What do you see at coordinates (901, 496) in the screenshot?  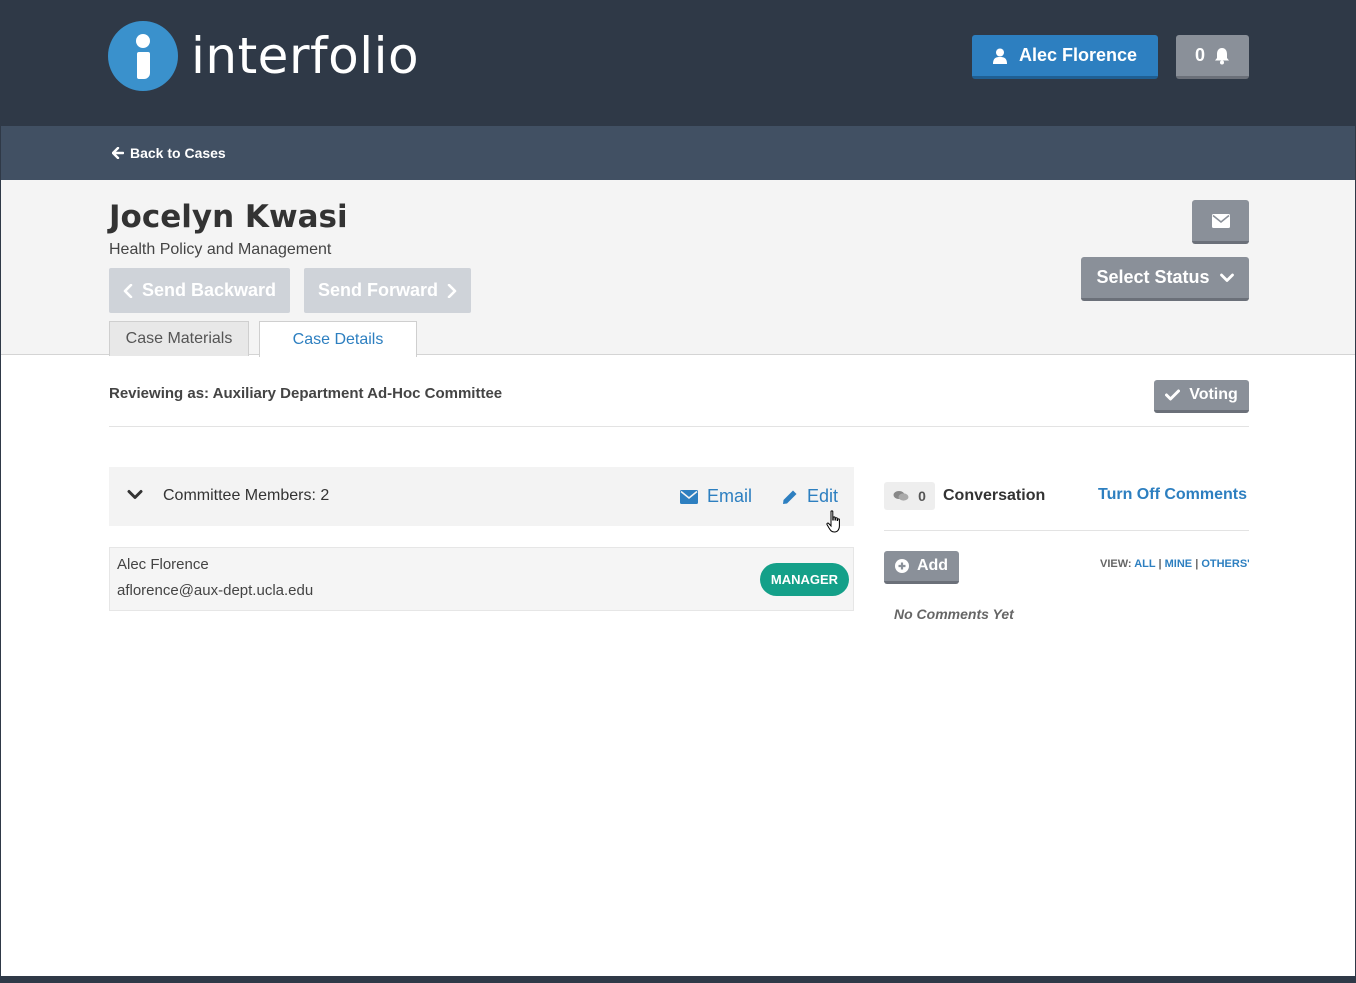 I see `comments-icon` at bounding box center [901, 496].